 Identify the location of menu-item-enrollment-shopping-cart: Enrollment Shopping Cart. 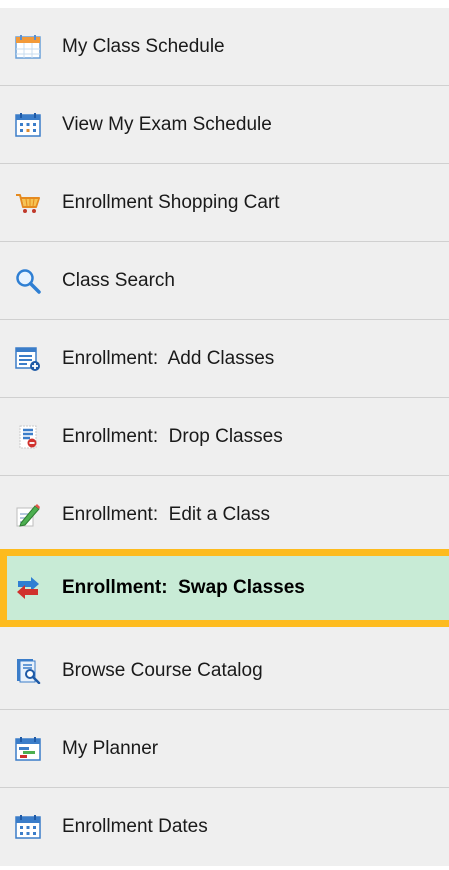
(224, 203).